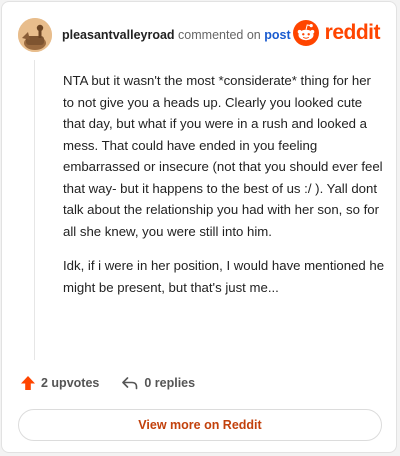 The width and height of the screenshot is (400, 456). I want to click on comment-byline: pleasantvalleyroad commented on post, so click(176, 35).